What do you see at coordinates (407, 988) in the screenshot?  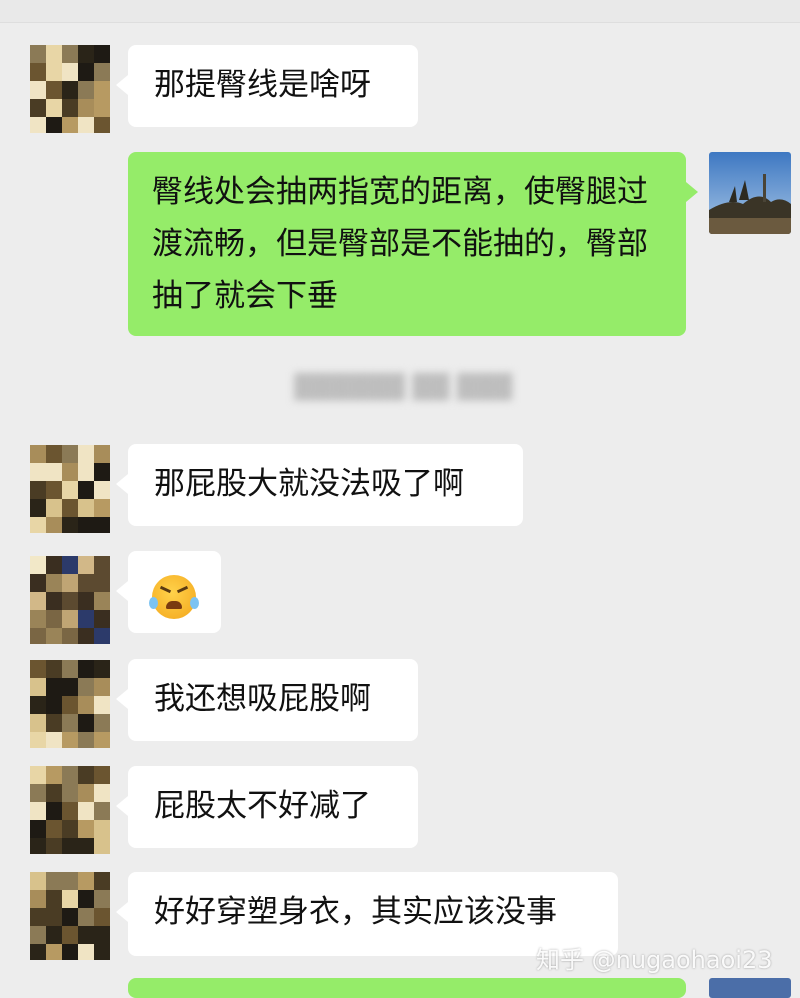 I see `outgoing-message-bubble` at bounding box center [407, 988].